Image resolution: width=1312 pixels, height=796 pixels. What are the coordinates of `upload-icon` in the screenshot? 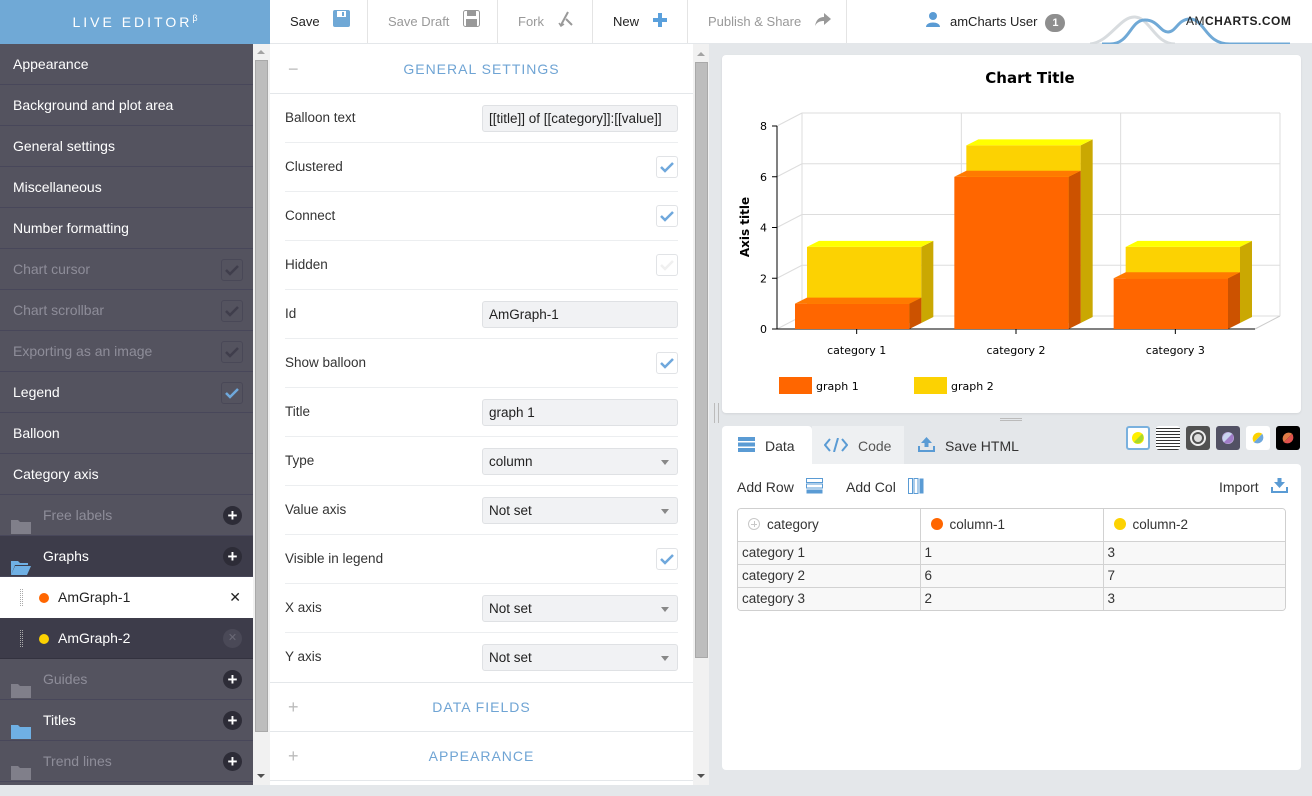 It's located at (926, 447).